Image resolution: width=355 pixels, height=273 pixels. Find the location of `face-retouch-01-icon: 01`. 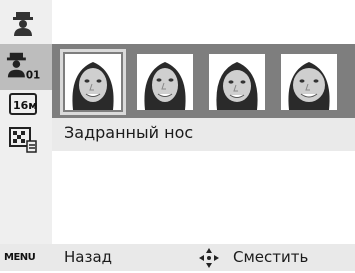

face-retouch-01-icon: 01 is located at coordinates (23, 66).